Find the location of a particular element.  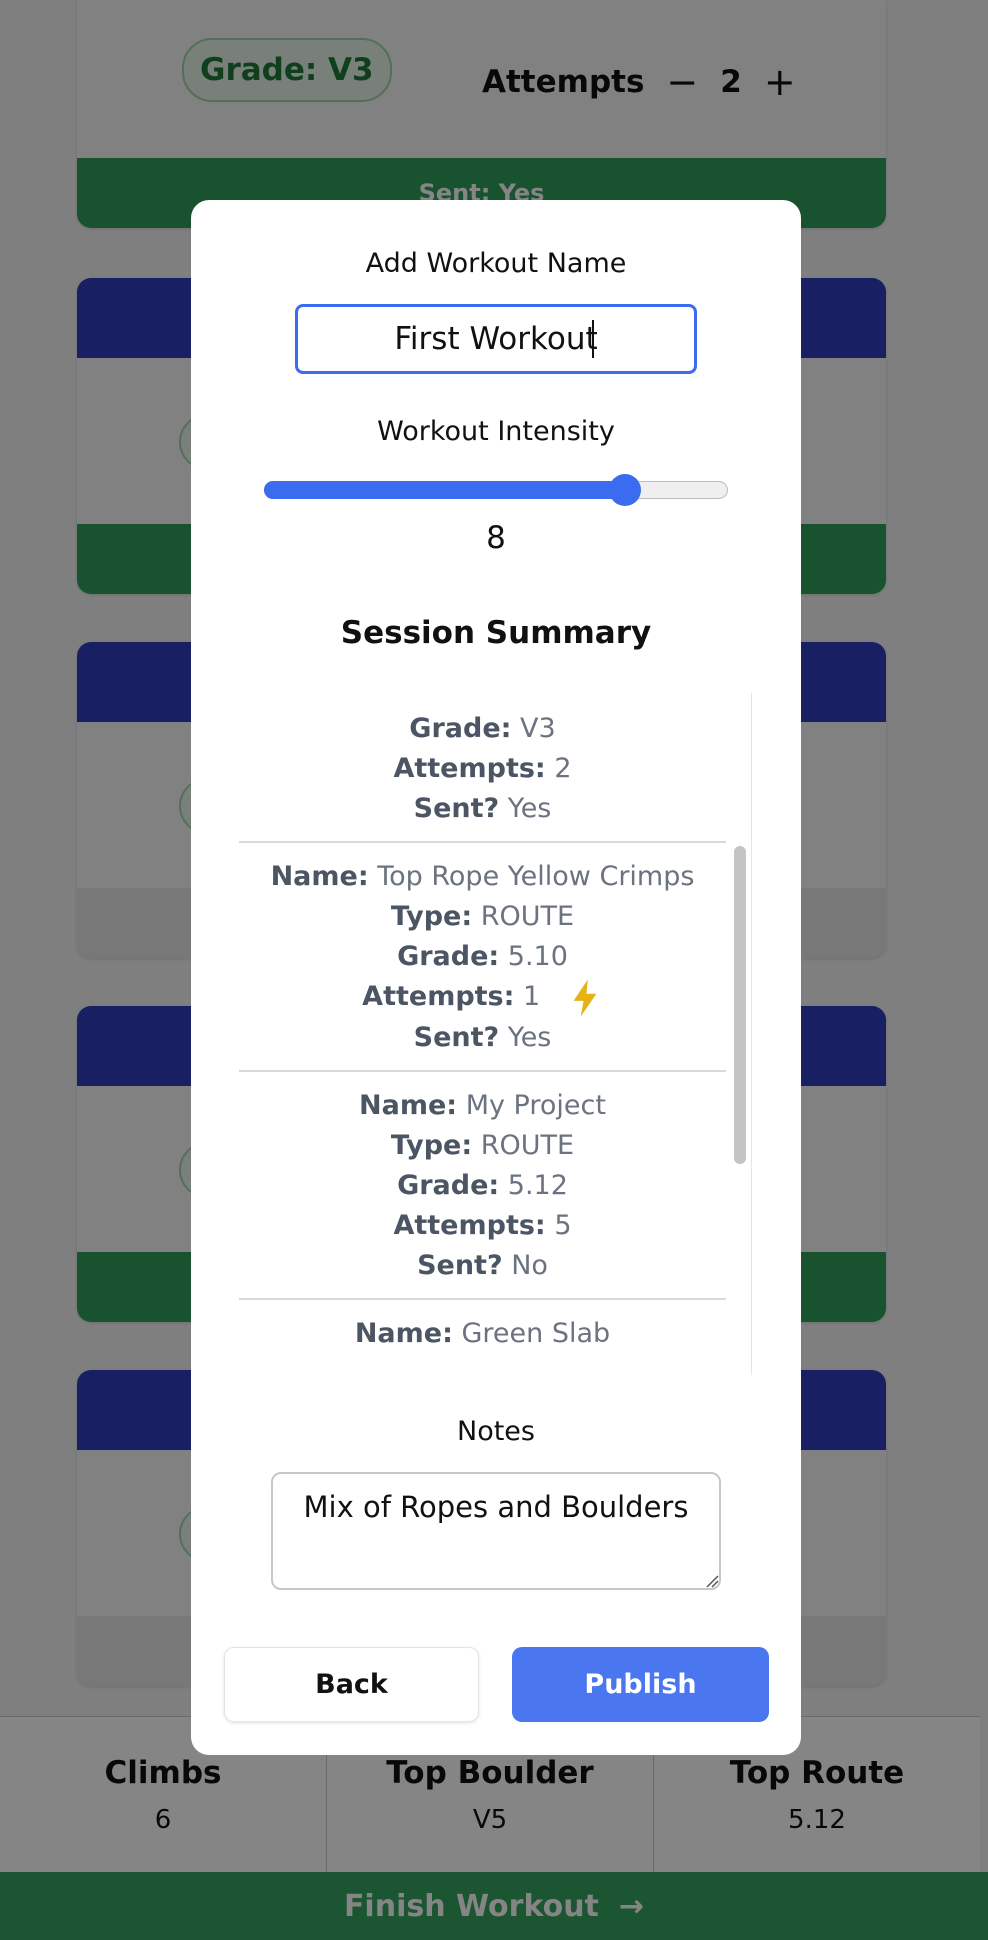

summary-attempts: Attempts: 1 is located at coordinates (482, 997).